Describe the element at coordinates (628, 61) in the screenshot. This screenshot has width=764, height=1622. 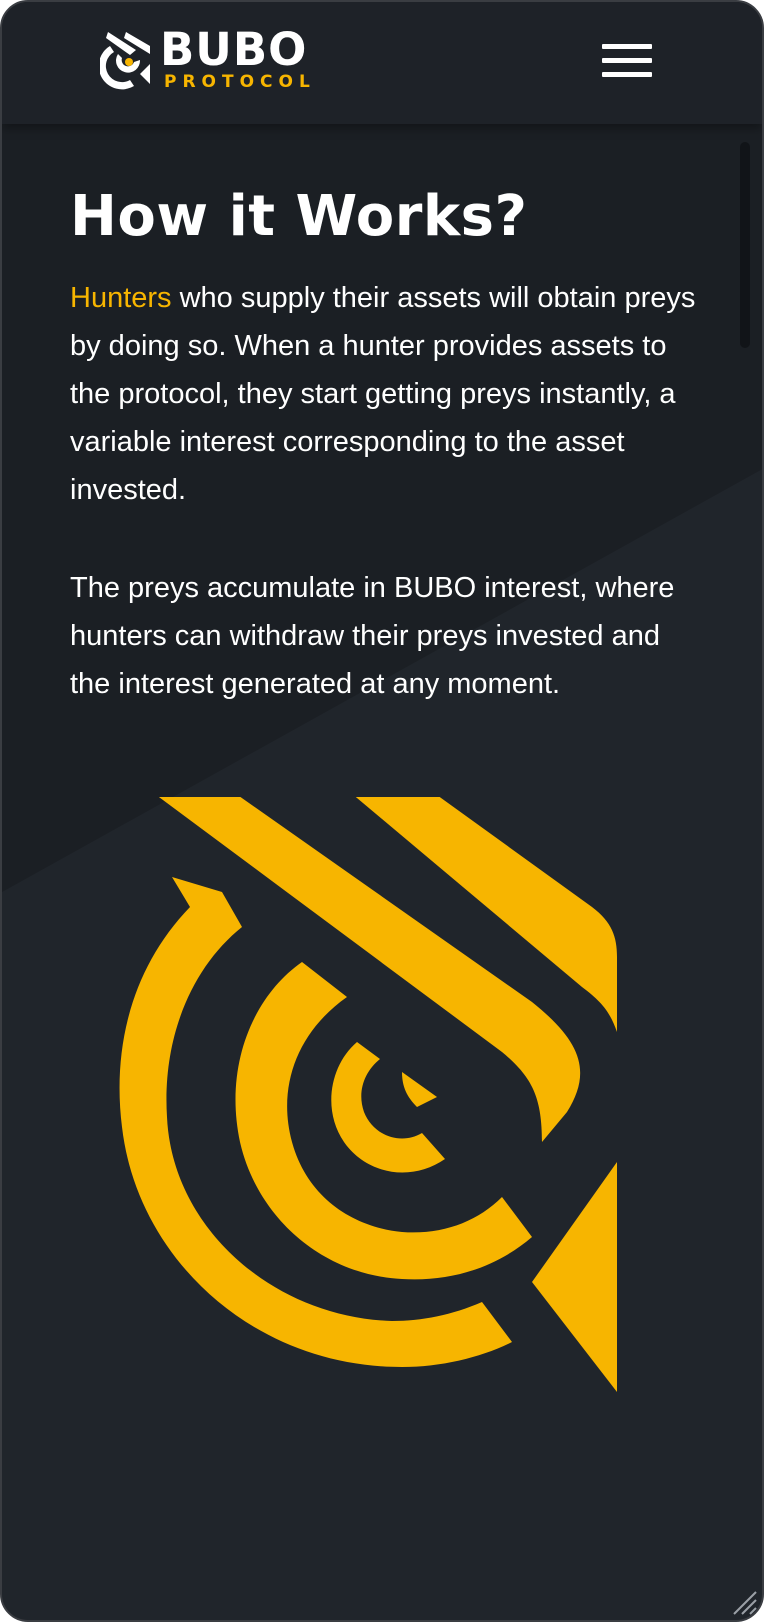
I see `hamburger-menu-icon` at that location.